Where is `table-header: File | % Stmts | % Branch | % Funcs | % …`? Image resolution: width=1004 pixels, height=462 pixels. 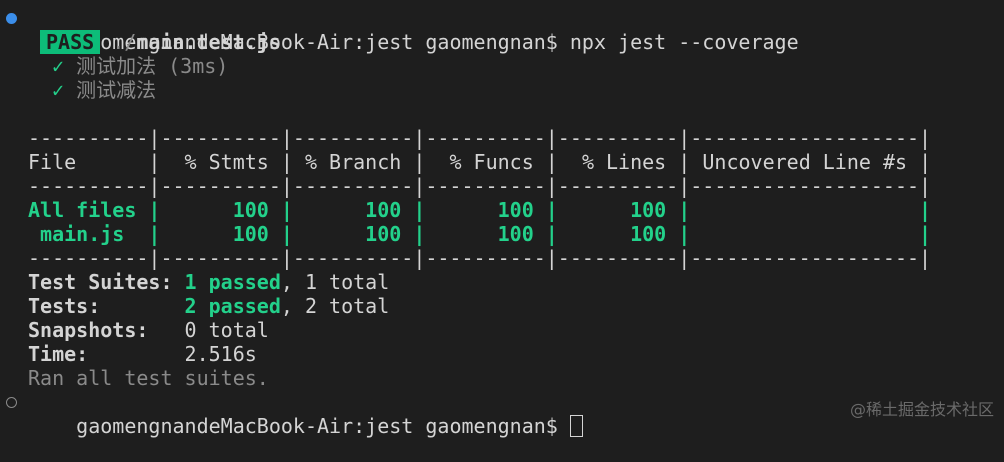
table-header: File | % Stmts | % Branch | % Funcs | % … is located at coordinates (480, 162).